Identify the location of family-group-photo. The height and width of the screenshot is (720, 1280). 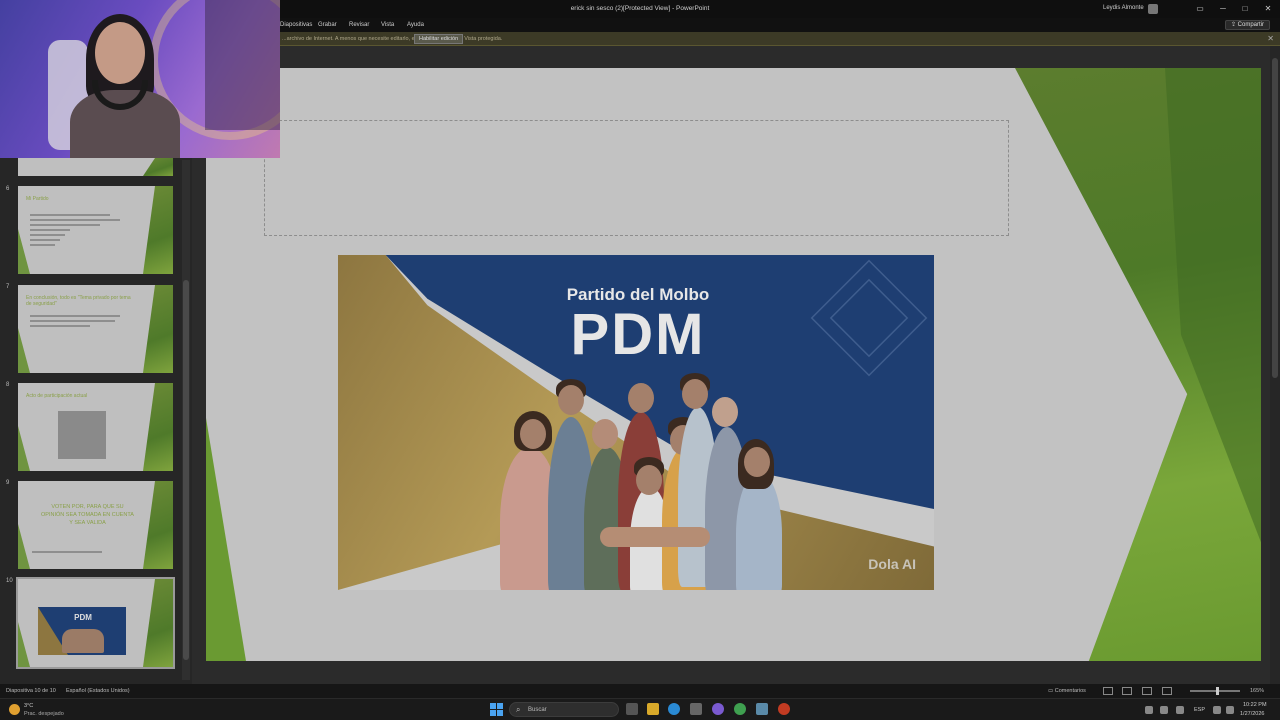
(645, 481).